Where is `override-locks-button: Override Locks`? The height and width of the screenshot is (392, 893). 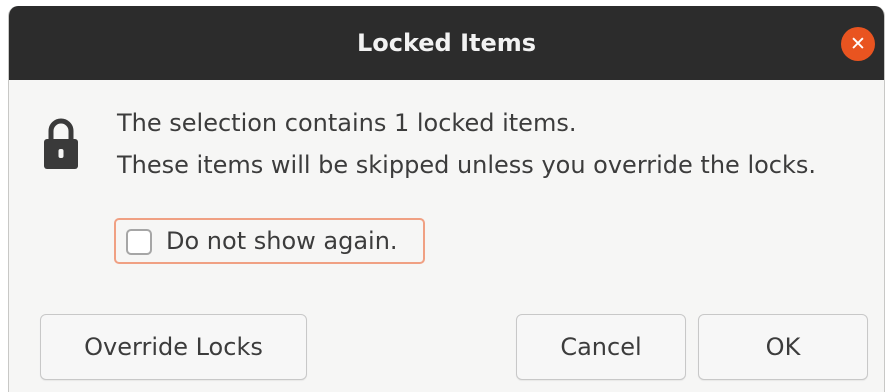
override-locks-button: Override Locks is located at coordinates (173, 347).